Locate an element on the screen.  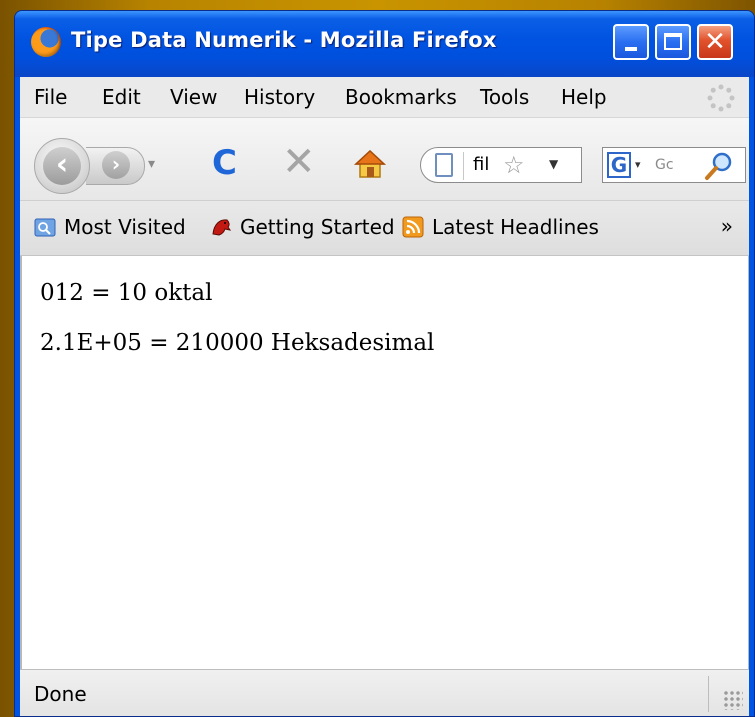
url-bar: fil ☆ ▼ is located at coordinates (501, 165).